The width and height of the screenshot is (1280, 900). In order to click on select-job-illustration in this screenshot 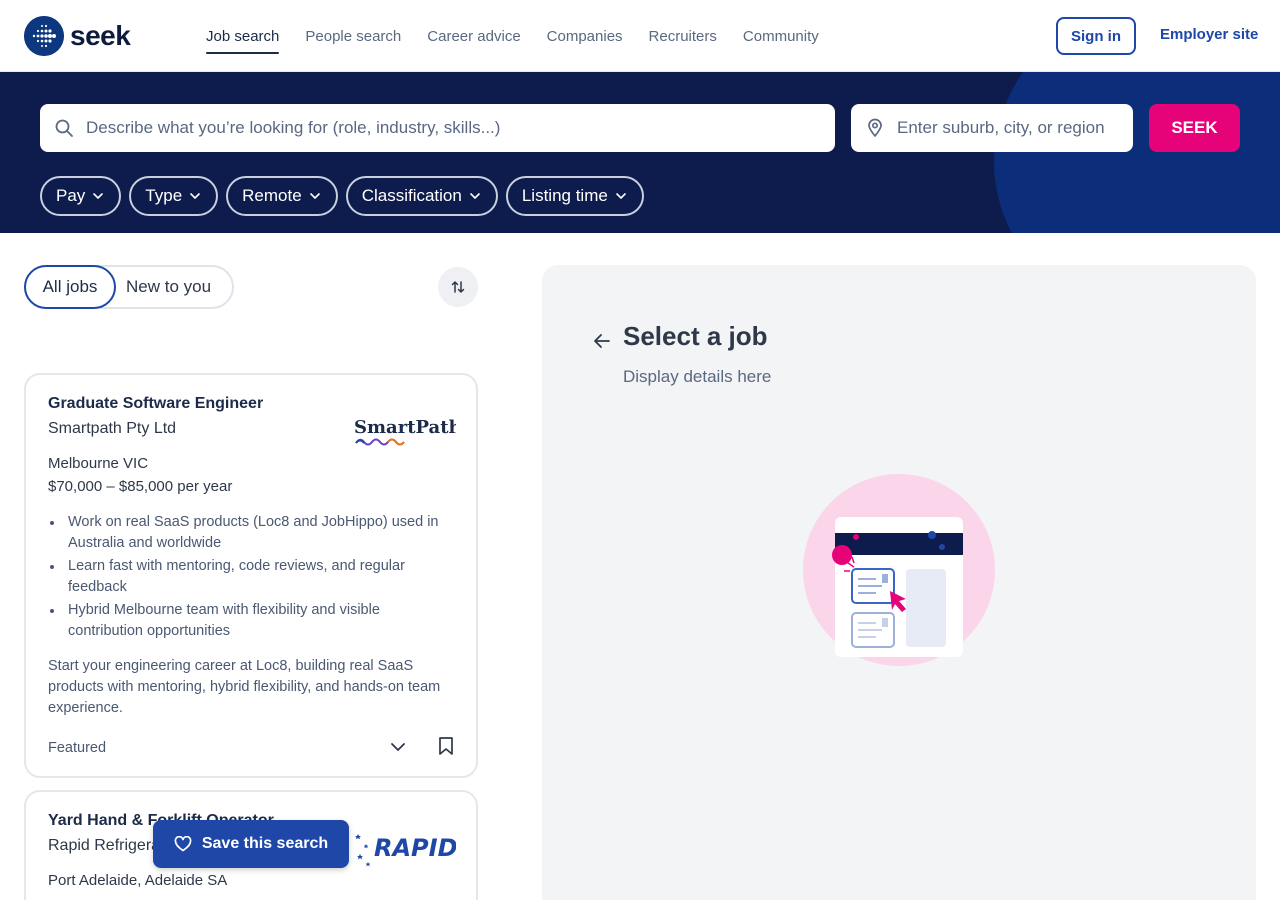, I will do `click(899, 570)`.